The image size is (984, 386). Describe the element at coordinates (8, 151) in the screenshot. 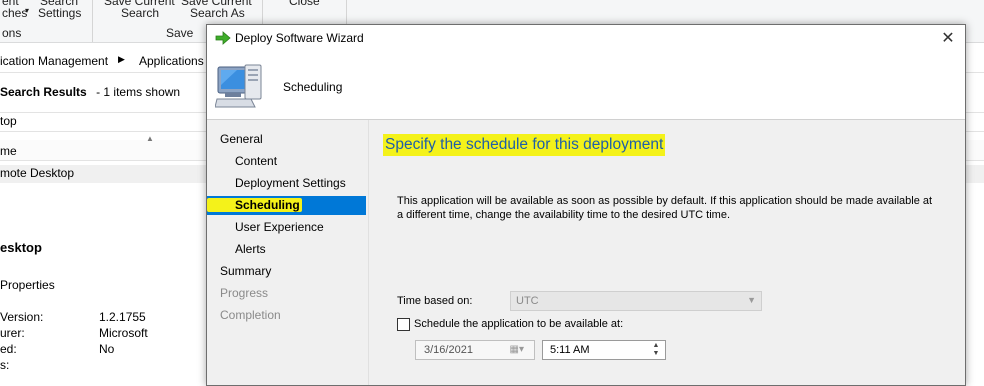

I see `column-header-label: me` at that location.